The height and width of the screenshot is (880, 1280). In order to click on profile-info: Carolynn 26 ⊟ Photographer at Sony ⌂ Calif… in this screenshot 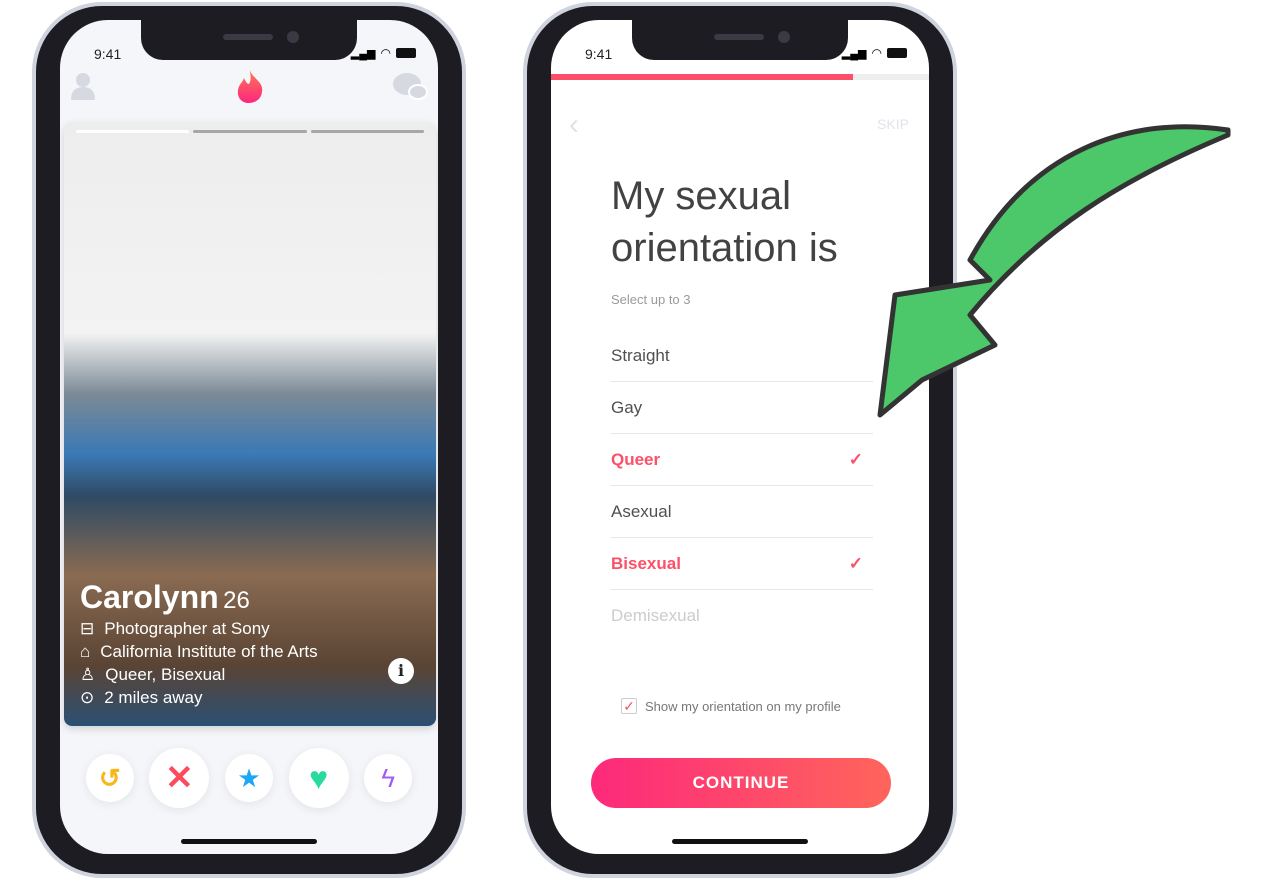, I will do `click(199, 643)`.